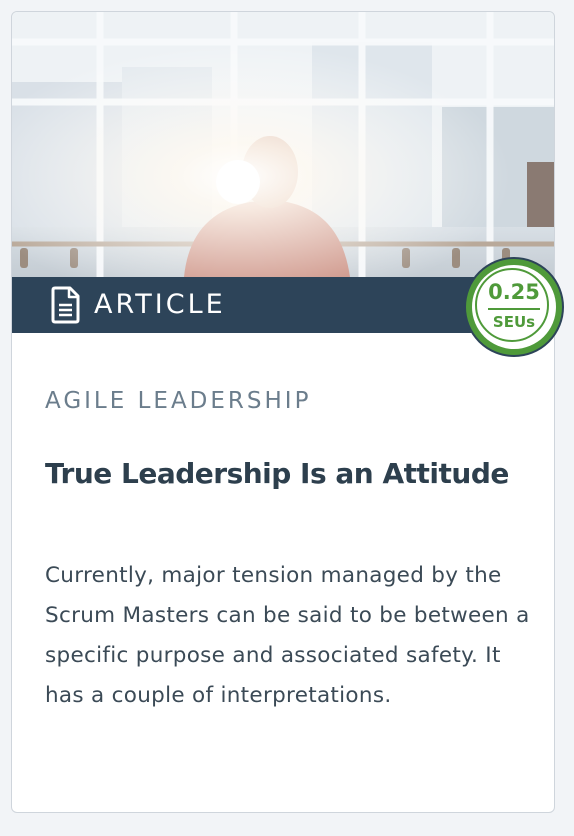 This screenshot has width=574, height=836. I want to click on article-category: AGILE LEADERSHIP, so click(178, 401).